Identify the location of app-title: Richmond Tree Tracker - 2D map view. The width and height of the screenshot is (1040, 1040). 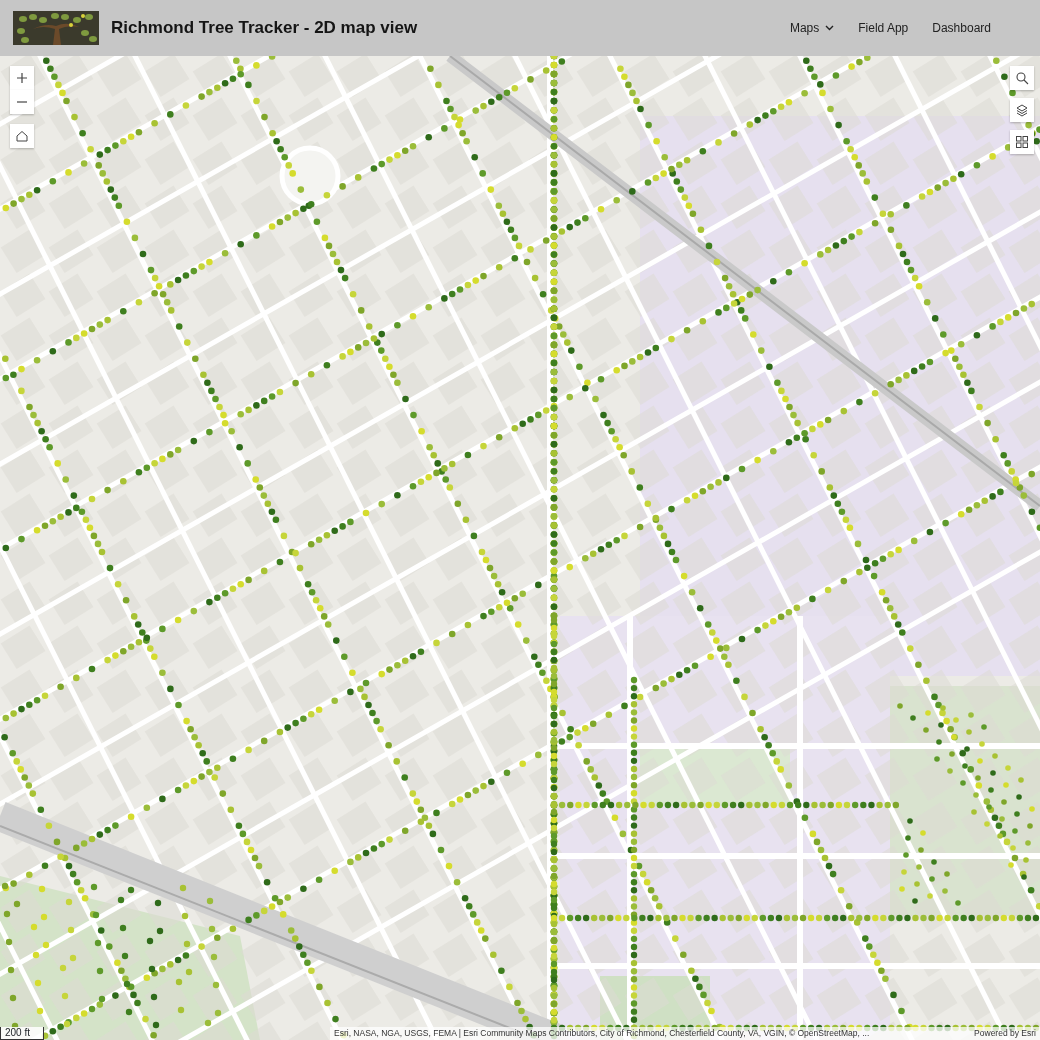
(264, 28).